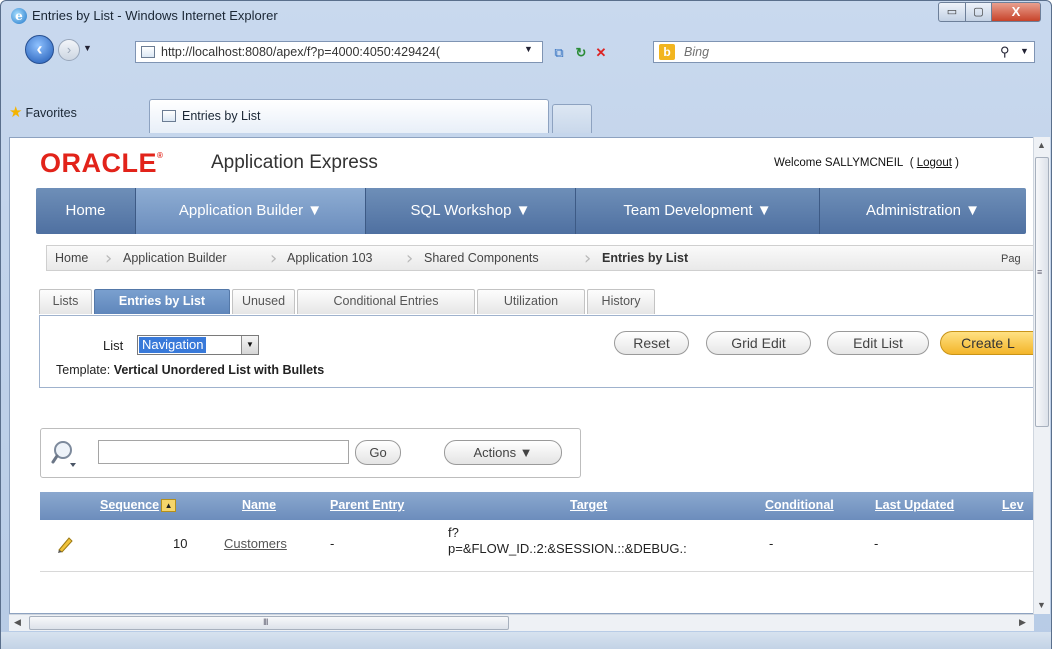  What do you see at coordinates (1024, 51) in the screenshot?
I see `search-dropdown-icon: ▼` at bounding box center [1024, 51].